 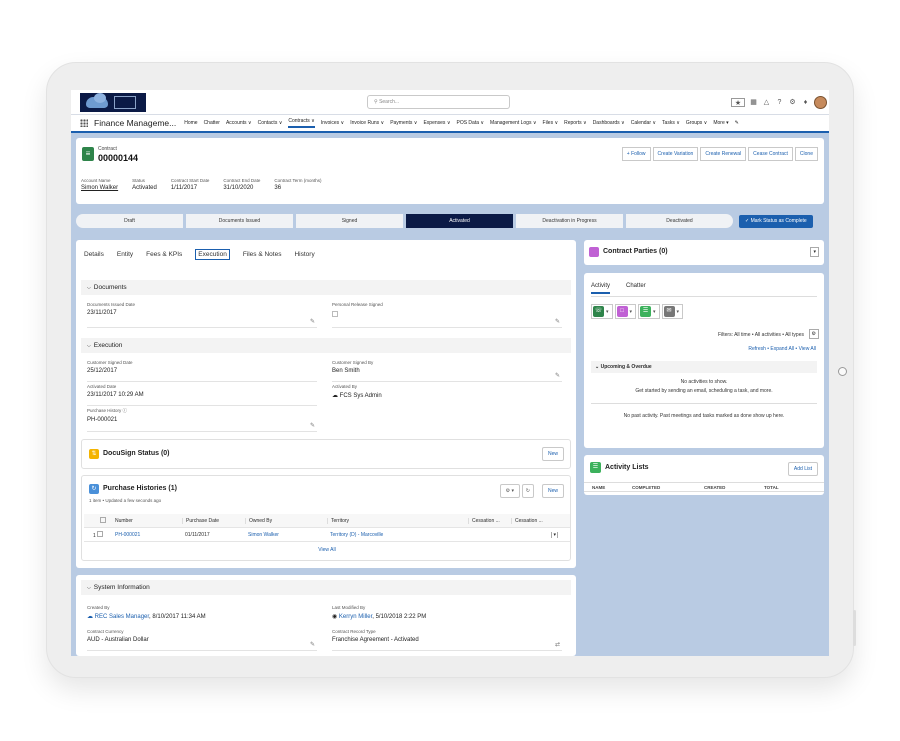 What do you see at coordinates (397, 520) in the screenshot?
I see `column-header-territory: Territory` at bounding box center [397, 520].